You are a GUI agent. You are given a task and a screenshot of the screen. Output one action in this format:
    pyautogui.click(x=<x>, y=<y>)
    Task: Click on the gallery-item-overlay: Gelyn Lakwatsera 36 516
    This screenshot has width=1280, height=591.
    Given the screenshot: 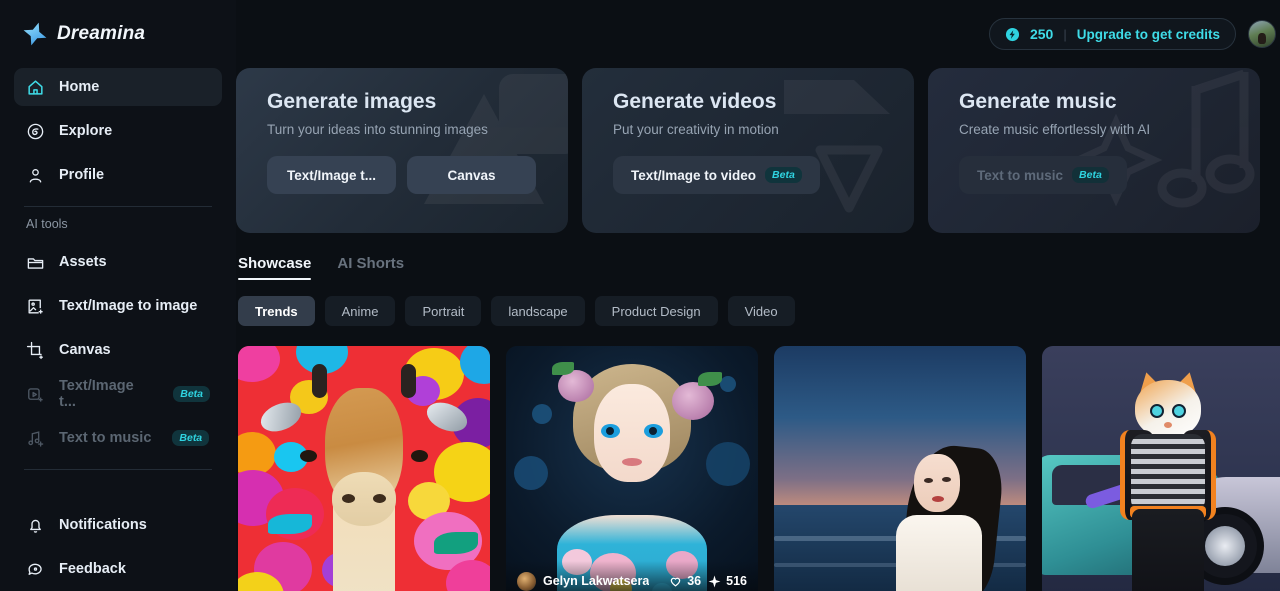 What is the action you would take?
    pyautogui.click(x=632, y=576)
    